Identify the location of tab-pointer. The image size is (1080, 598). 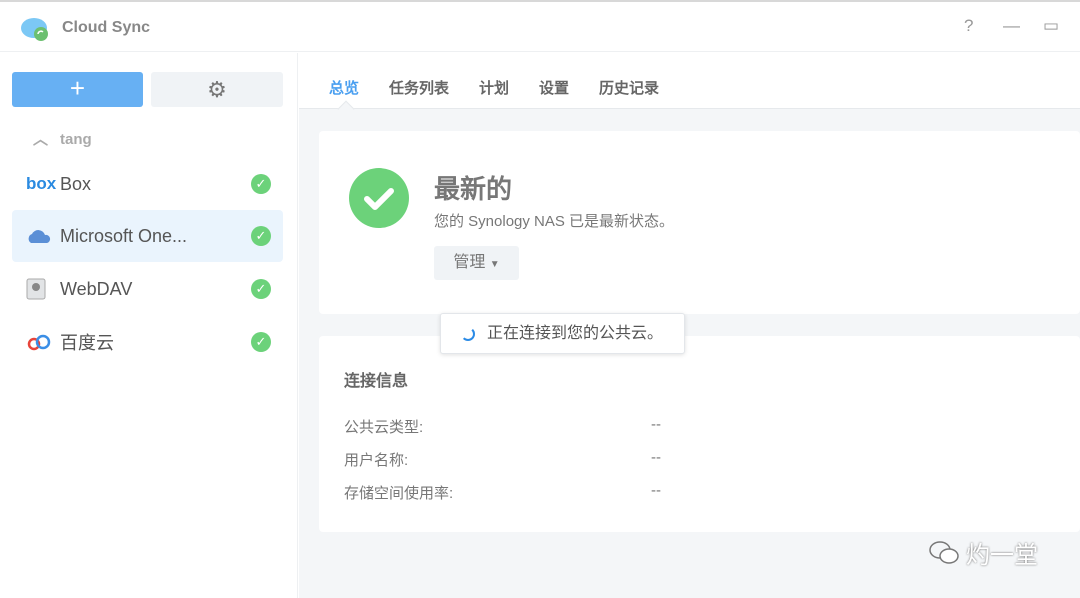
(346, 109).